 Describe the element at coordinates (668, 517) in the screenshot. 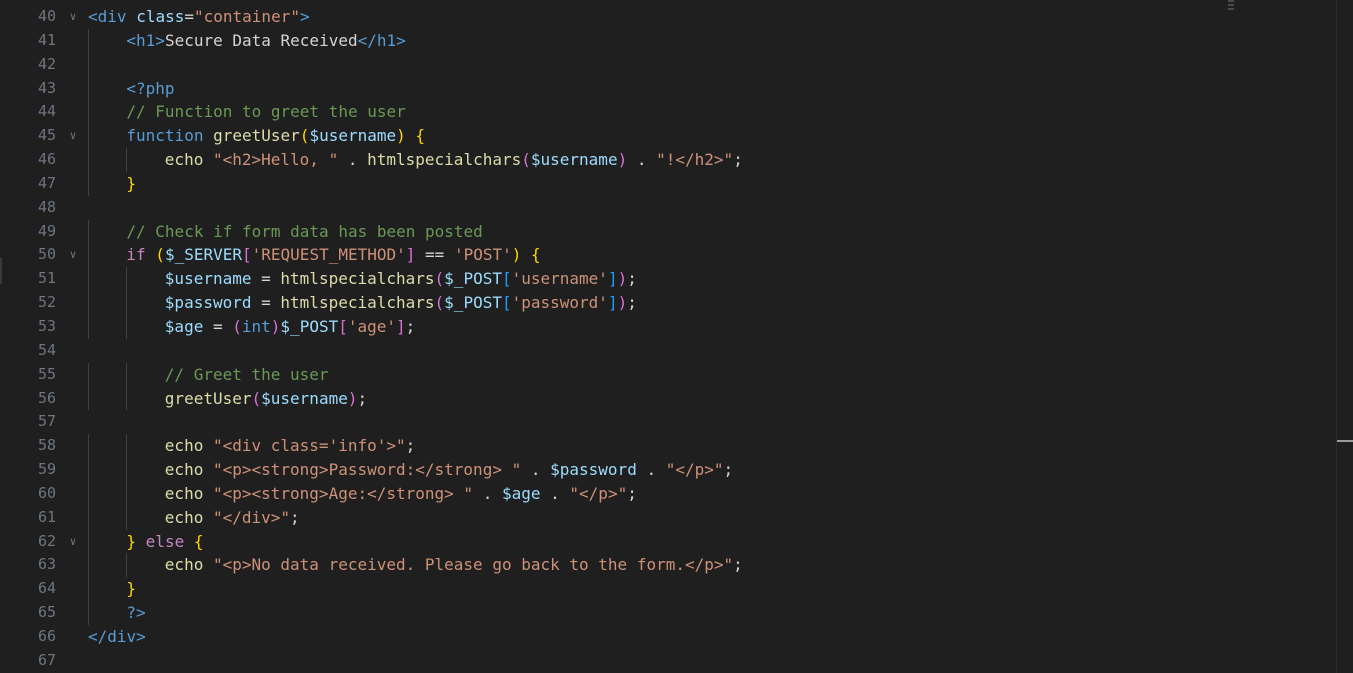

I see `code-line: 61 echo "</div>";` at that location.